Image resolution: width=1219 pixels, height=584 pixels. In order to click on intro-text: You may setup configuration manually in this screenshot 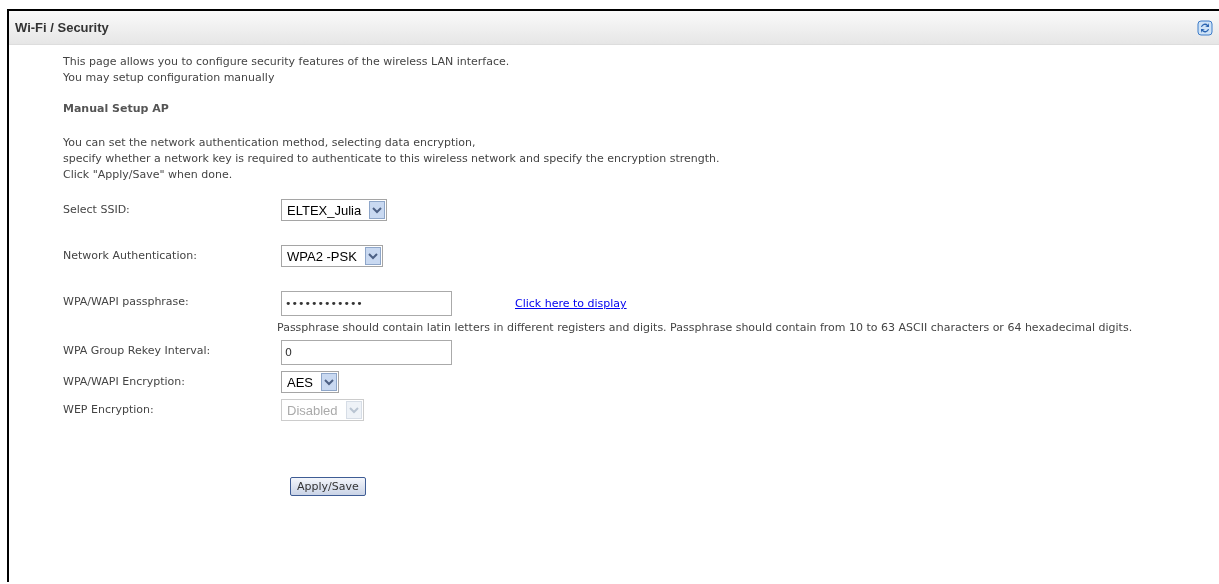, I will do `click(169, 78)`.